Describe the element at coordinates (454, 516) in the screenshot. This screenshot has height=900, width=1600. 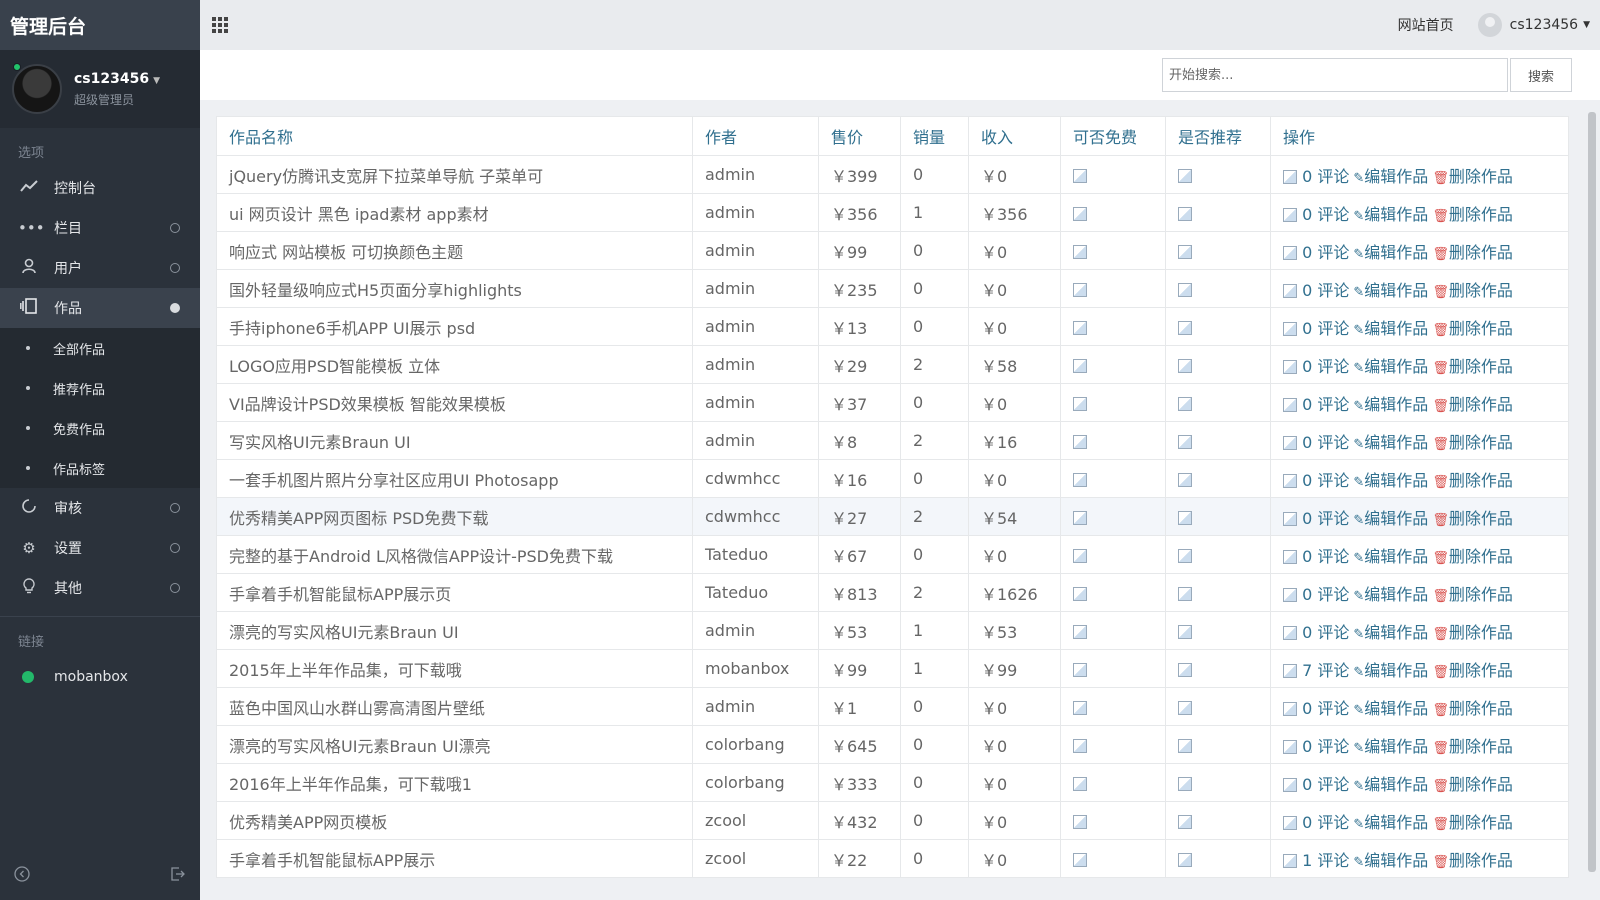
I see `cell-work-name: 优秀精美APP网页图标 PSD免费下载` at that location.